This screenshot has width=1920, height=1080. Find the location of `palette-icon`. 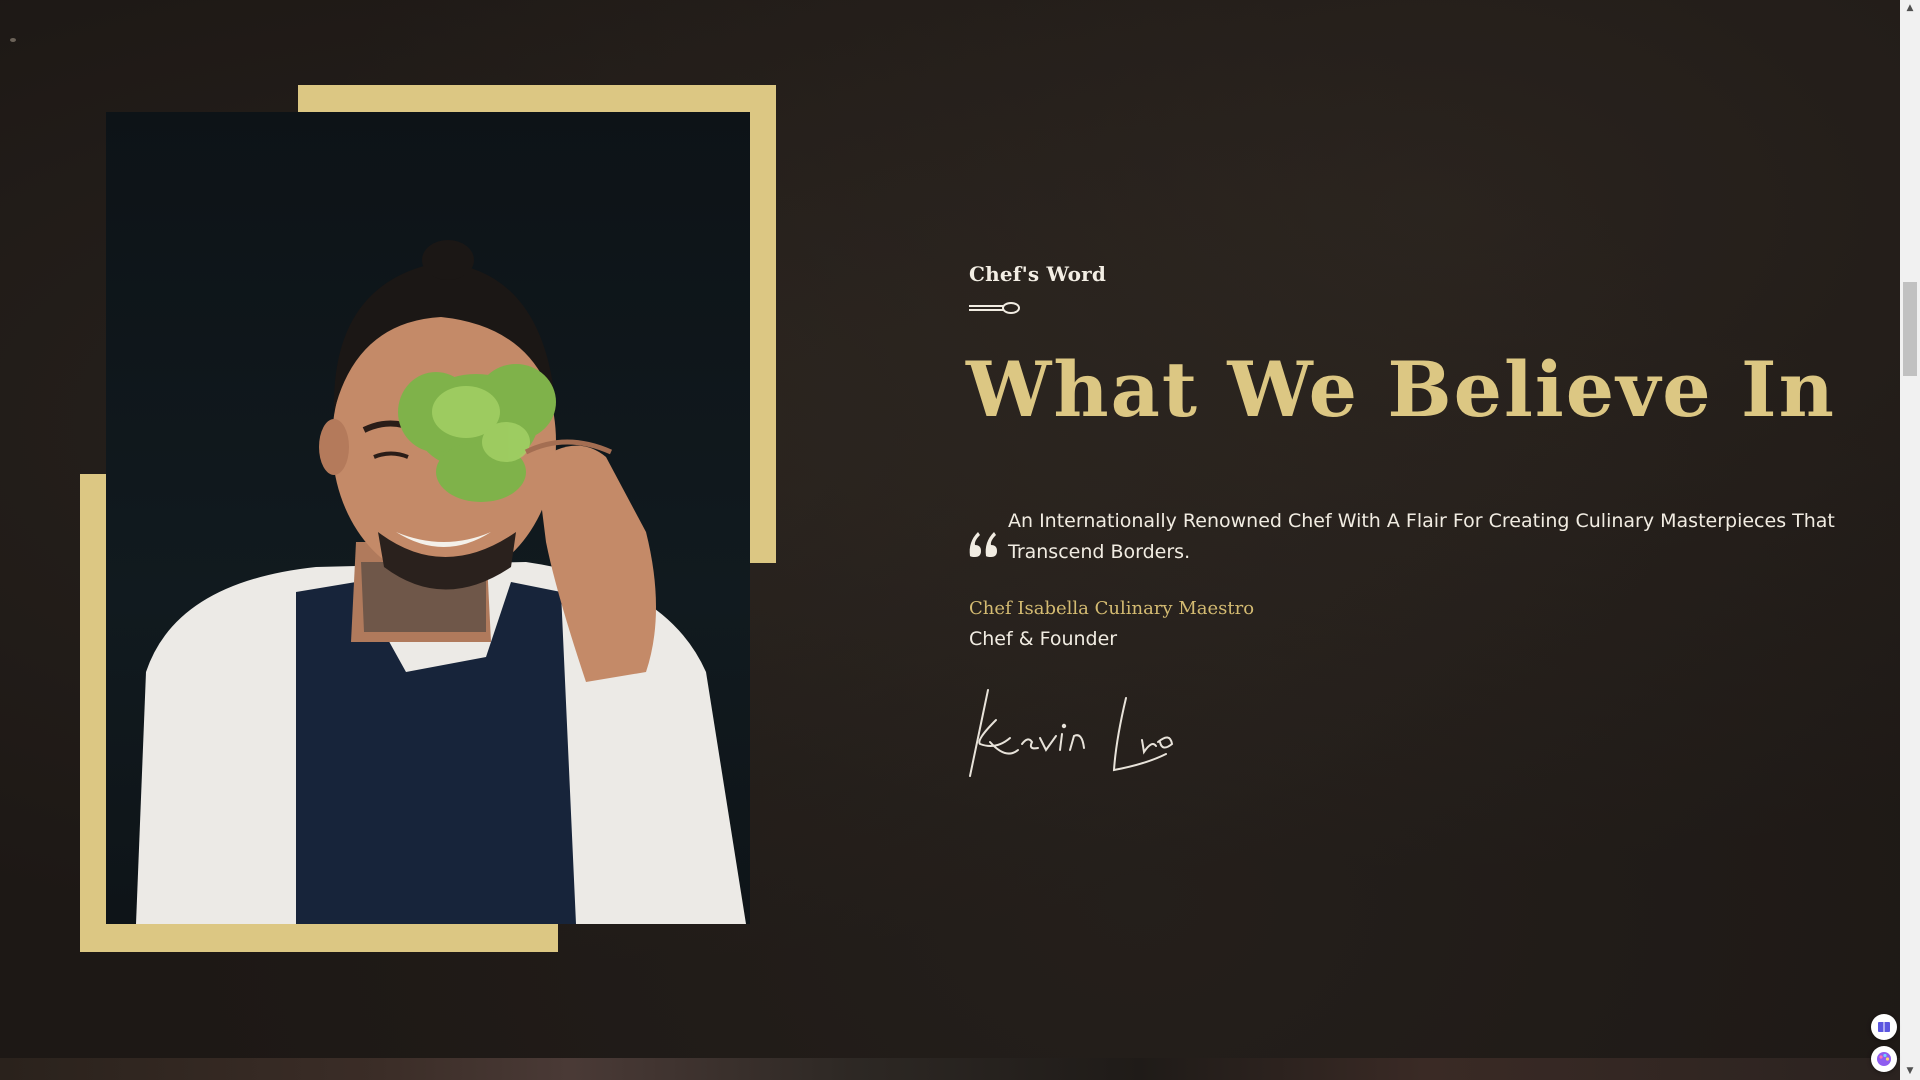

palette-icon is located at coordinates (1884, 1059).